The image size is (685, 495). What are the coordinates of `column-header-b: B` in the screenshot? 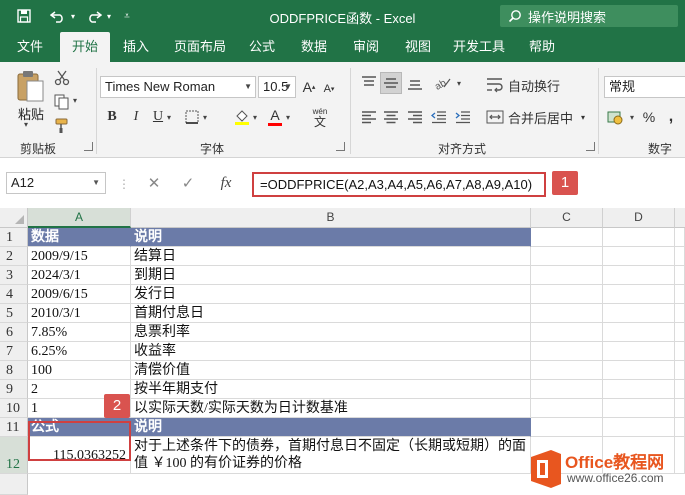 It's located at (331, 218).